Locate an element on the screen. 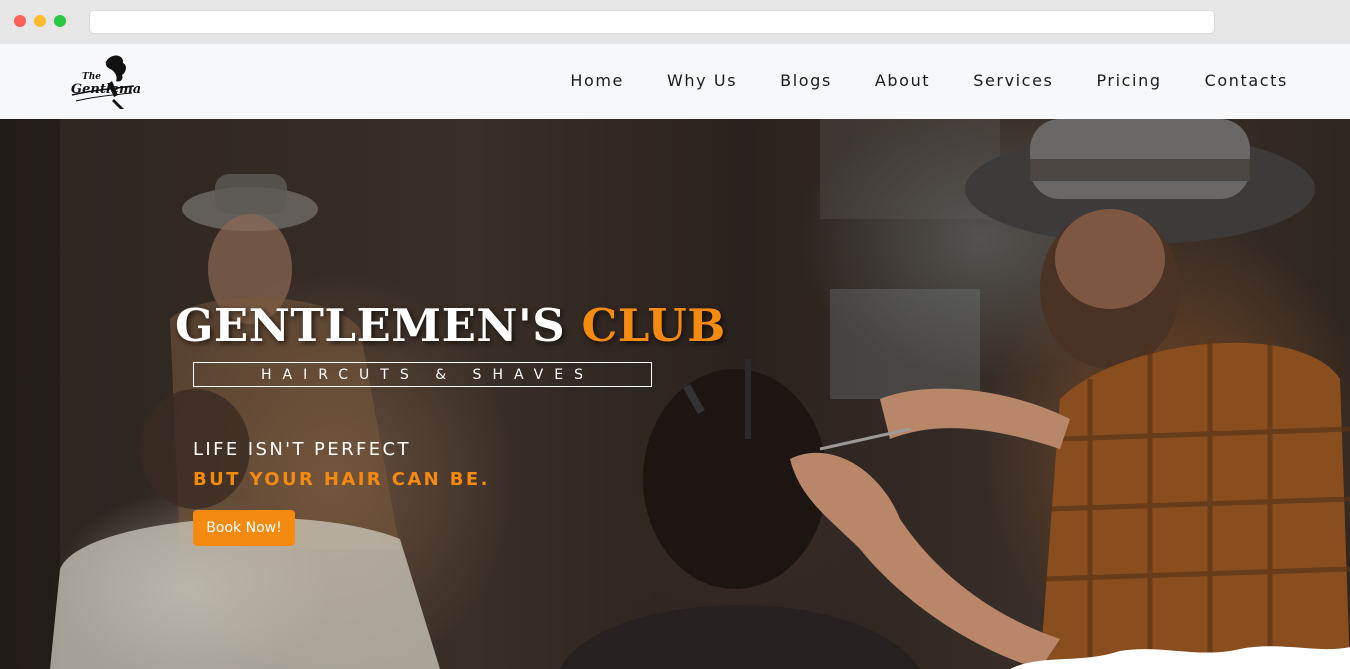 The width and height of the screenshot is (1350, 669). nav-blogs: Blogs is located at coordinates (806, 80).